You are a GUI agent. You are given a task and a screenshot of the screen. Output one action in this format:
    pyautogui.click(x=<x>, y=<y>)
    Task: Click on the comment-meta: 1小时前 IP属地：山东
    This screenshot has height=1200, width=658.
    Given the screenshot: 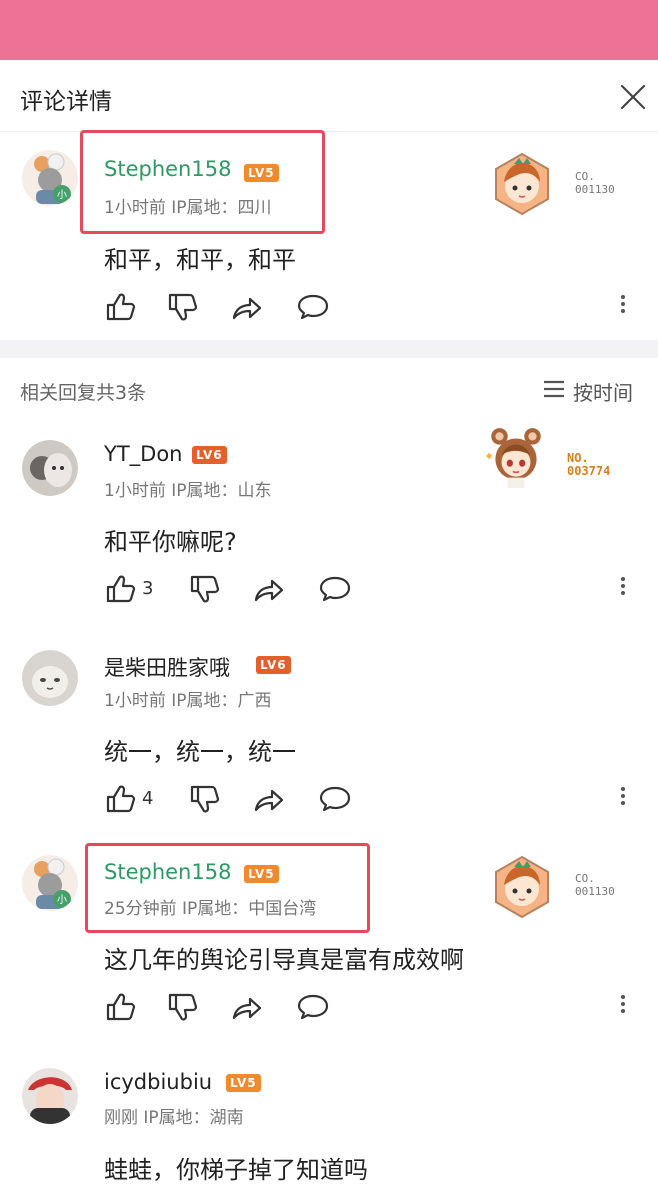 What is the action you would take?
    pyautogui.click(x=188, y=491)
    